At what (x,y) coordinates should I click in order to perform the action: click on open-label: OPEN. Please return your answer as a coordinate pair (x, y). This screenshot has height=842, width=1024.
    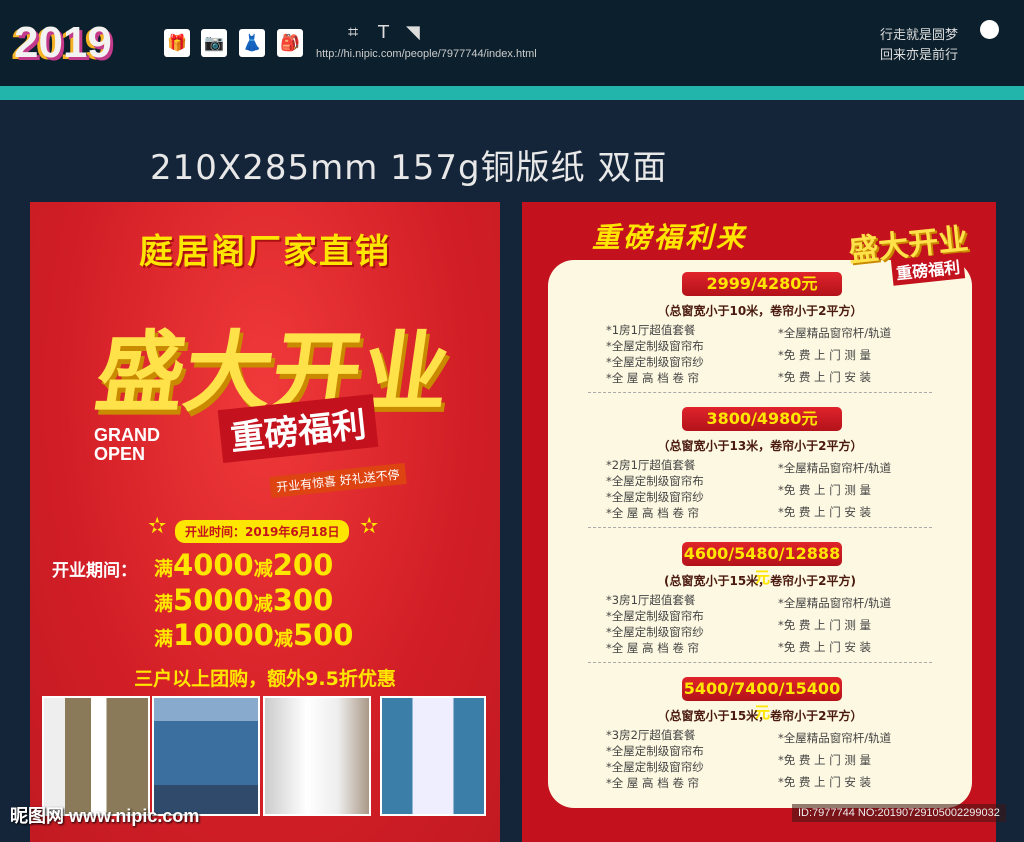
    Looking at the image, I should click on (120, 454).